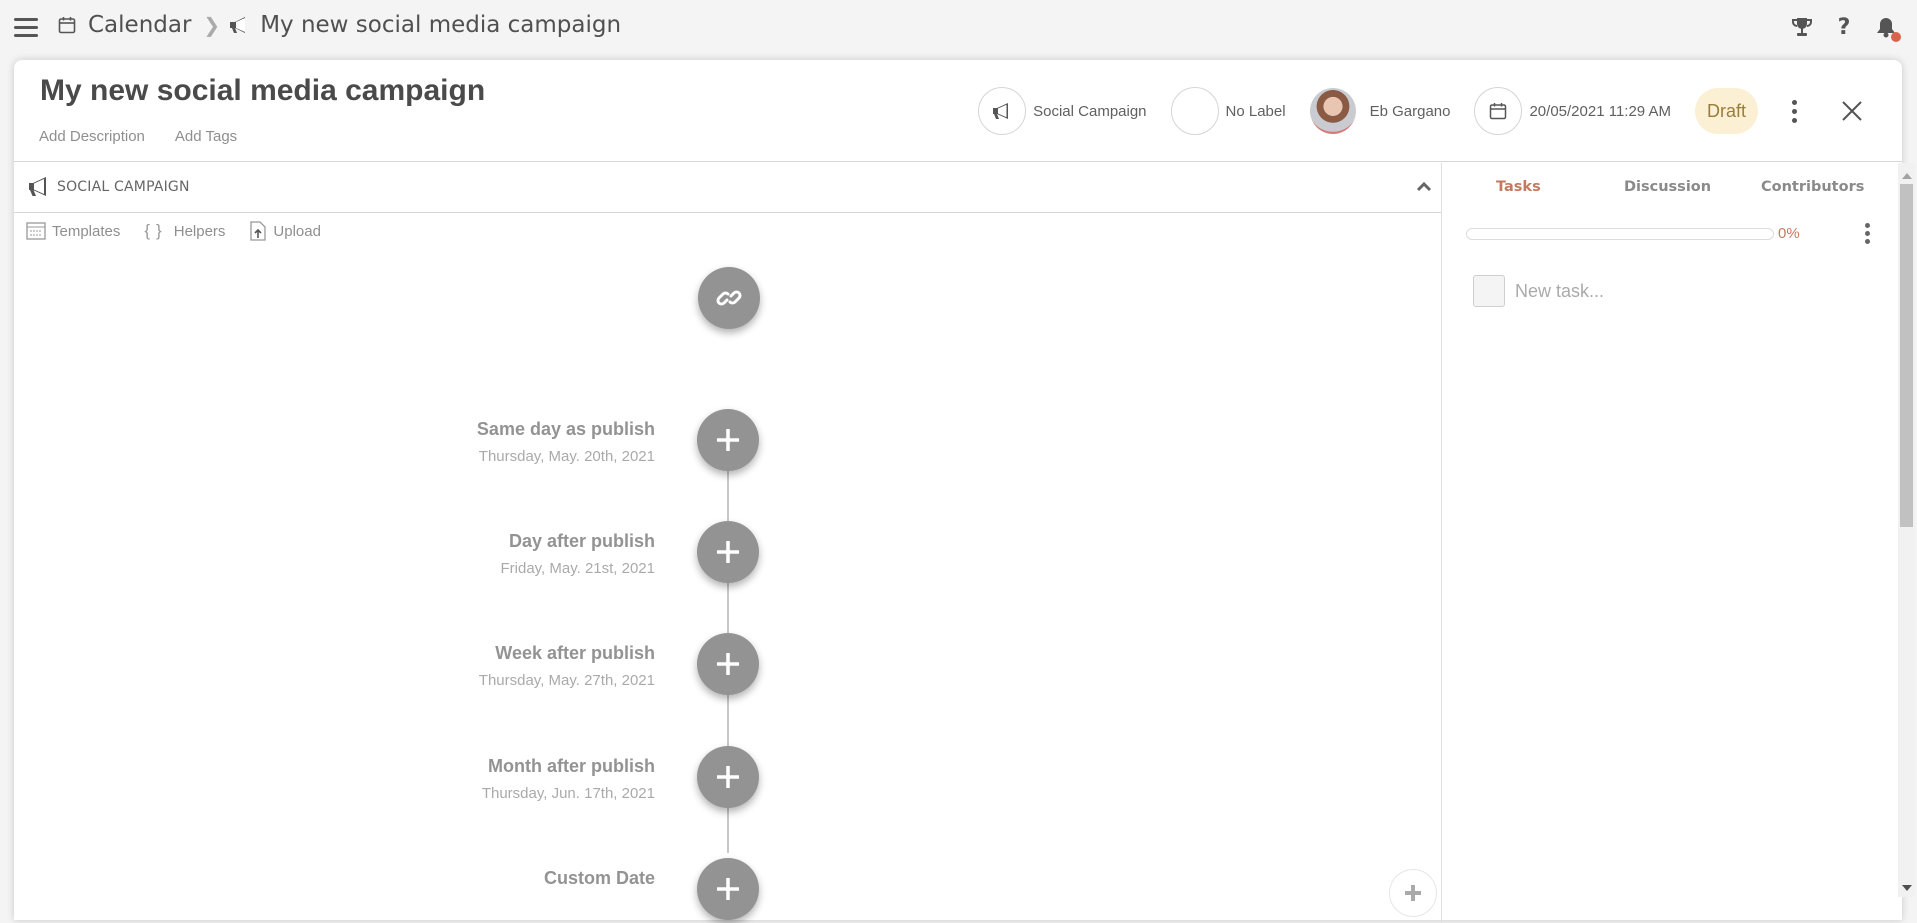 This screenshot has height=923, width=1917. Describe the element at coordinates (566, 456) in the screenshot. I see `timeline-item-date: Thursday, May. 20th, 2021` at that location.